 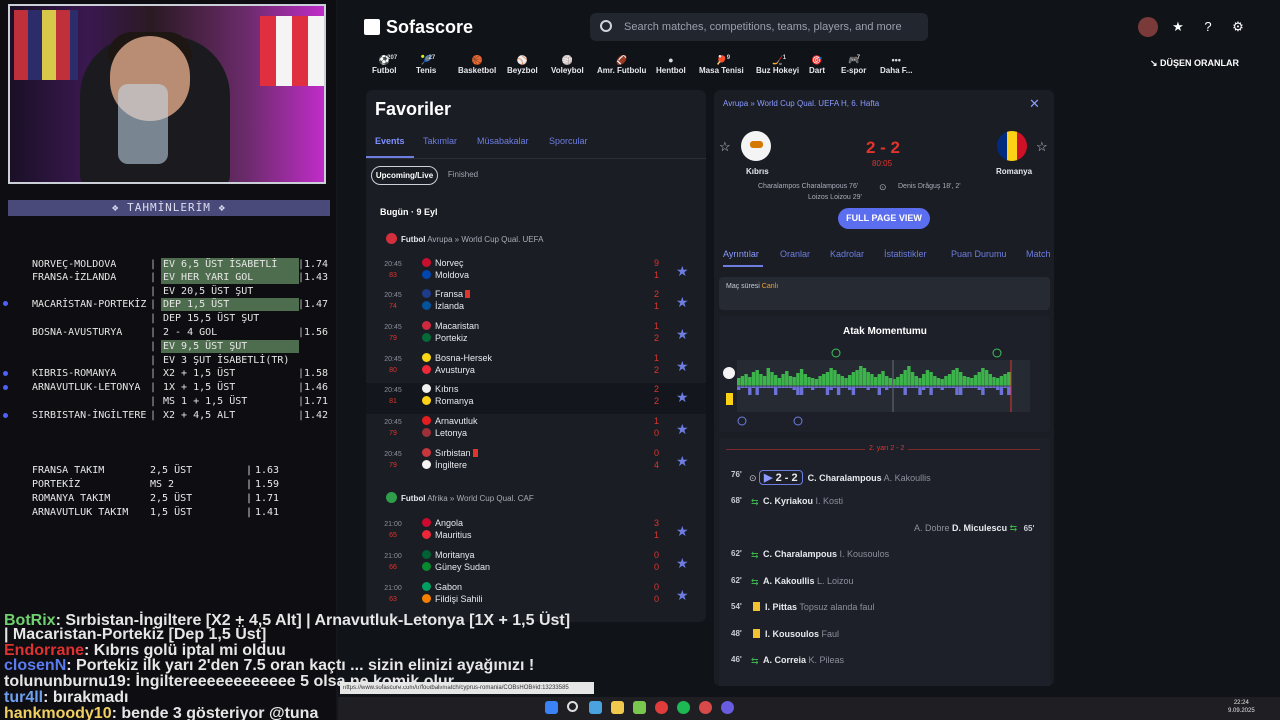 What do you see at coordinates (1241, 711) in the screenshot?
I see `clock-date: 9.09.2025` at bounding box center [1241, 711].